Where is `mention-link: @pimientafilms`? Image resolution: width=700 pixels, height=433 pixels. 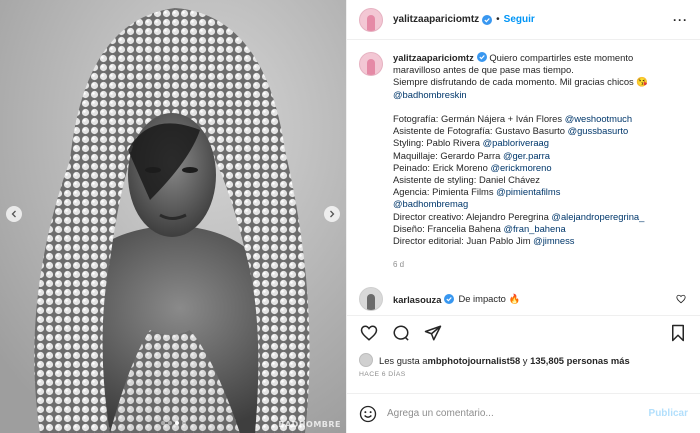
mention-link: @pimientafilms is located at coordinates (528, 191).